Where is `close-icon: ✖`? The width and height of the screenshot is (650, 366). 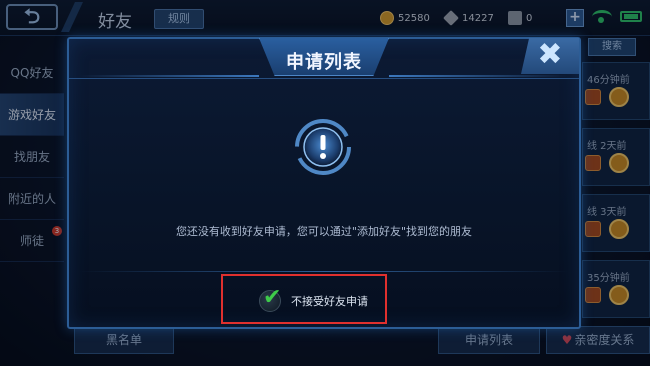
close-icon: ✖ is located at coordinates (550, 54).